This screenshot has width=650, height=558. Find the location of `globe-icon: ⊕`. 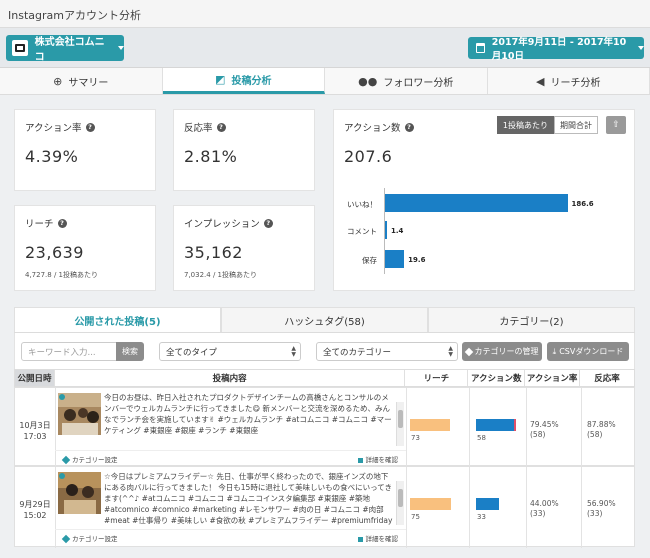

globe-icon: ⊕ is located at coordinates (58, 81).